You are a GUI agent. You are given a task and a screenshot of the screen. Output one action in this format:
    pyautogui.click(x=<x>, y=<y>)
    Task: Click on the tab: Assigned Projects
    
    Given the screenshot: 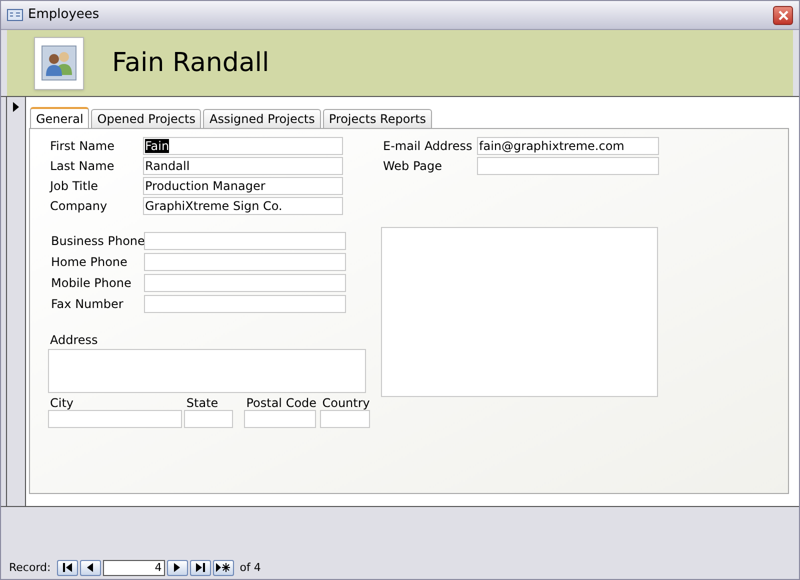 What is the action you would take?
    pyautogui.click(x=262, y=118)
    